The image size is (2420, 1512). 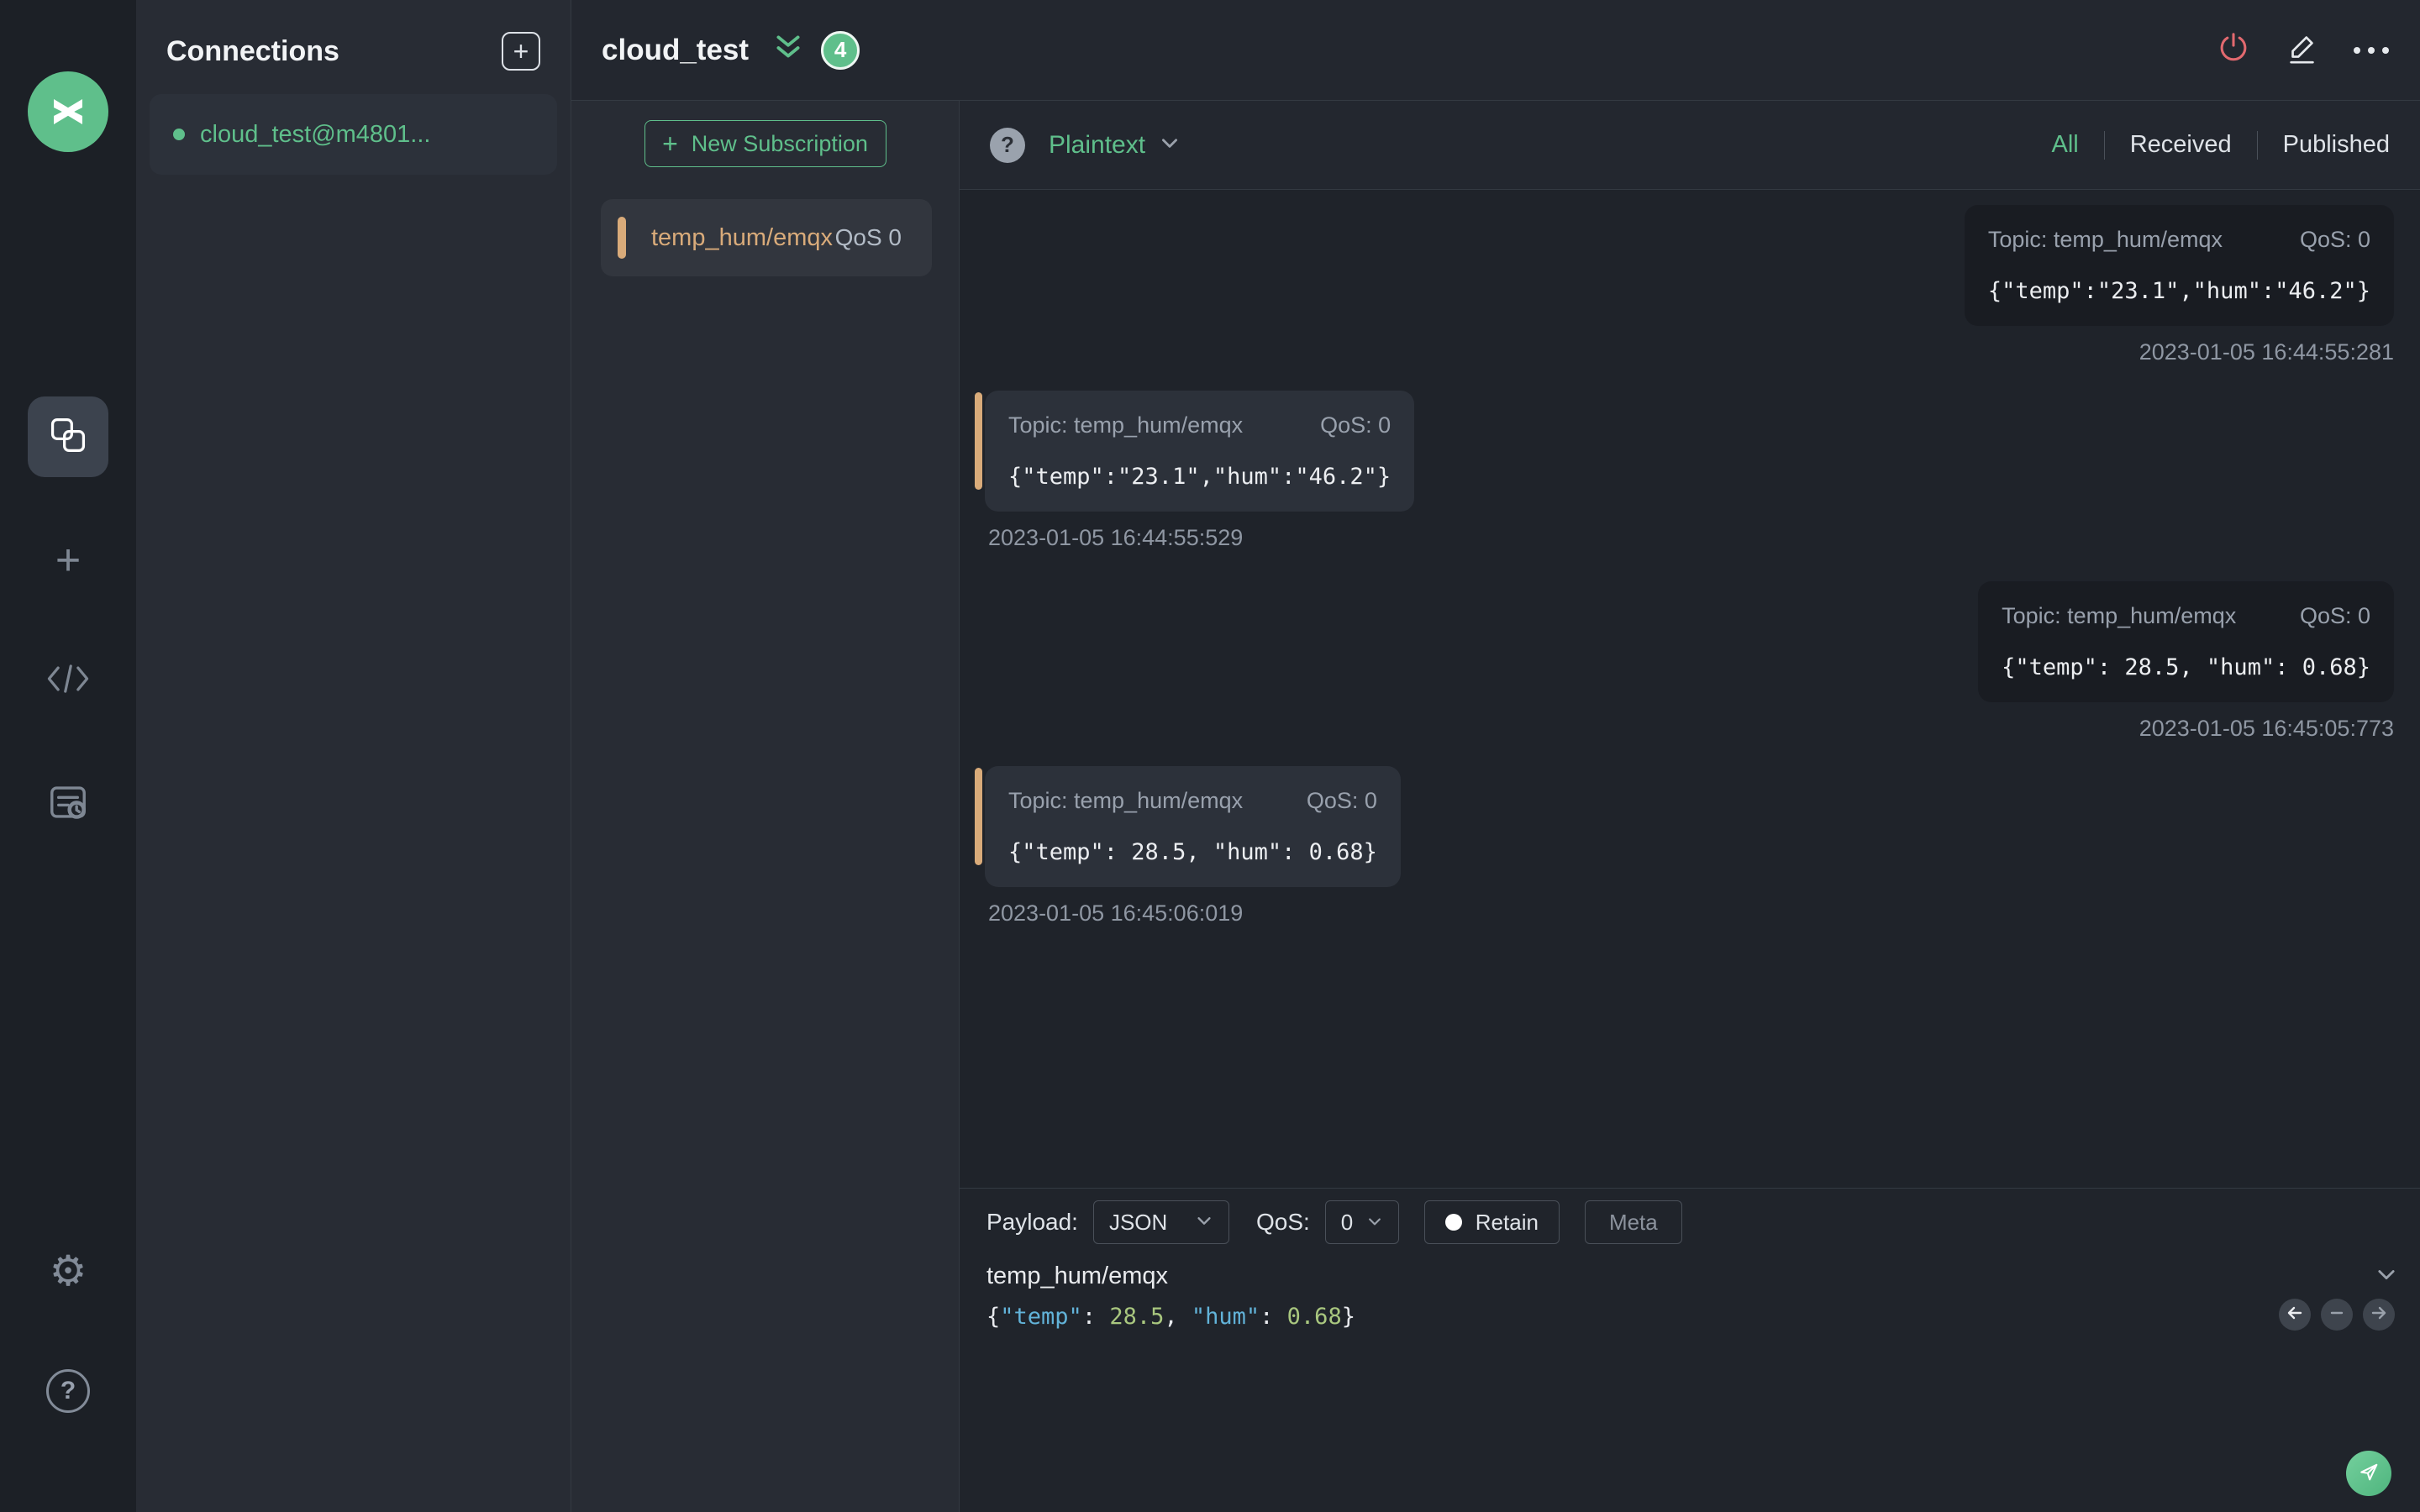 I want to click on next-message-button, so click(x=2379, y=1315).